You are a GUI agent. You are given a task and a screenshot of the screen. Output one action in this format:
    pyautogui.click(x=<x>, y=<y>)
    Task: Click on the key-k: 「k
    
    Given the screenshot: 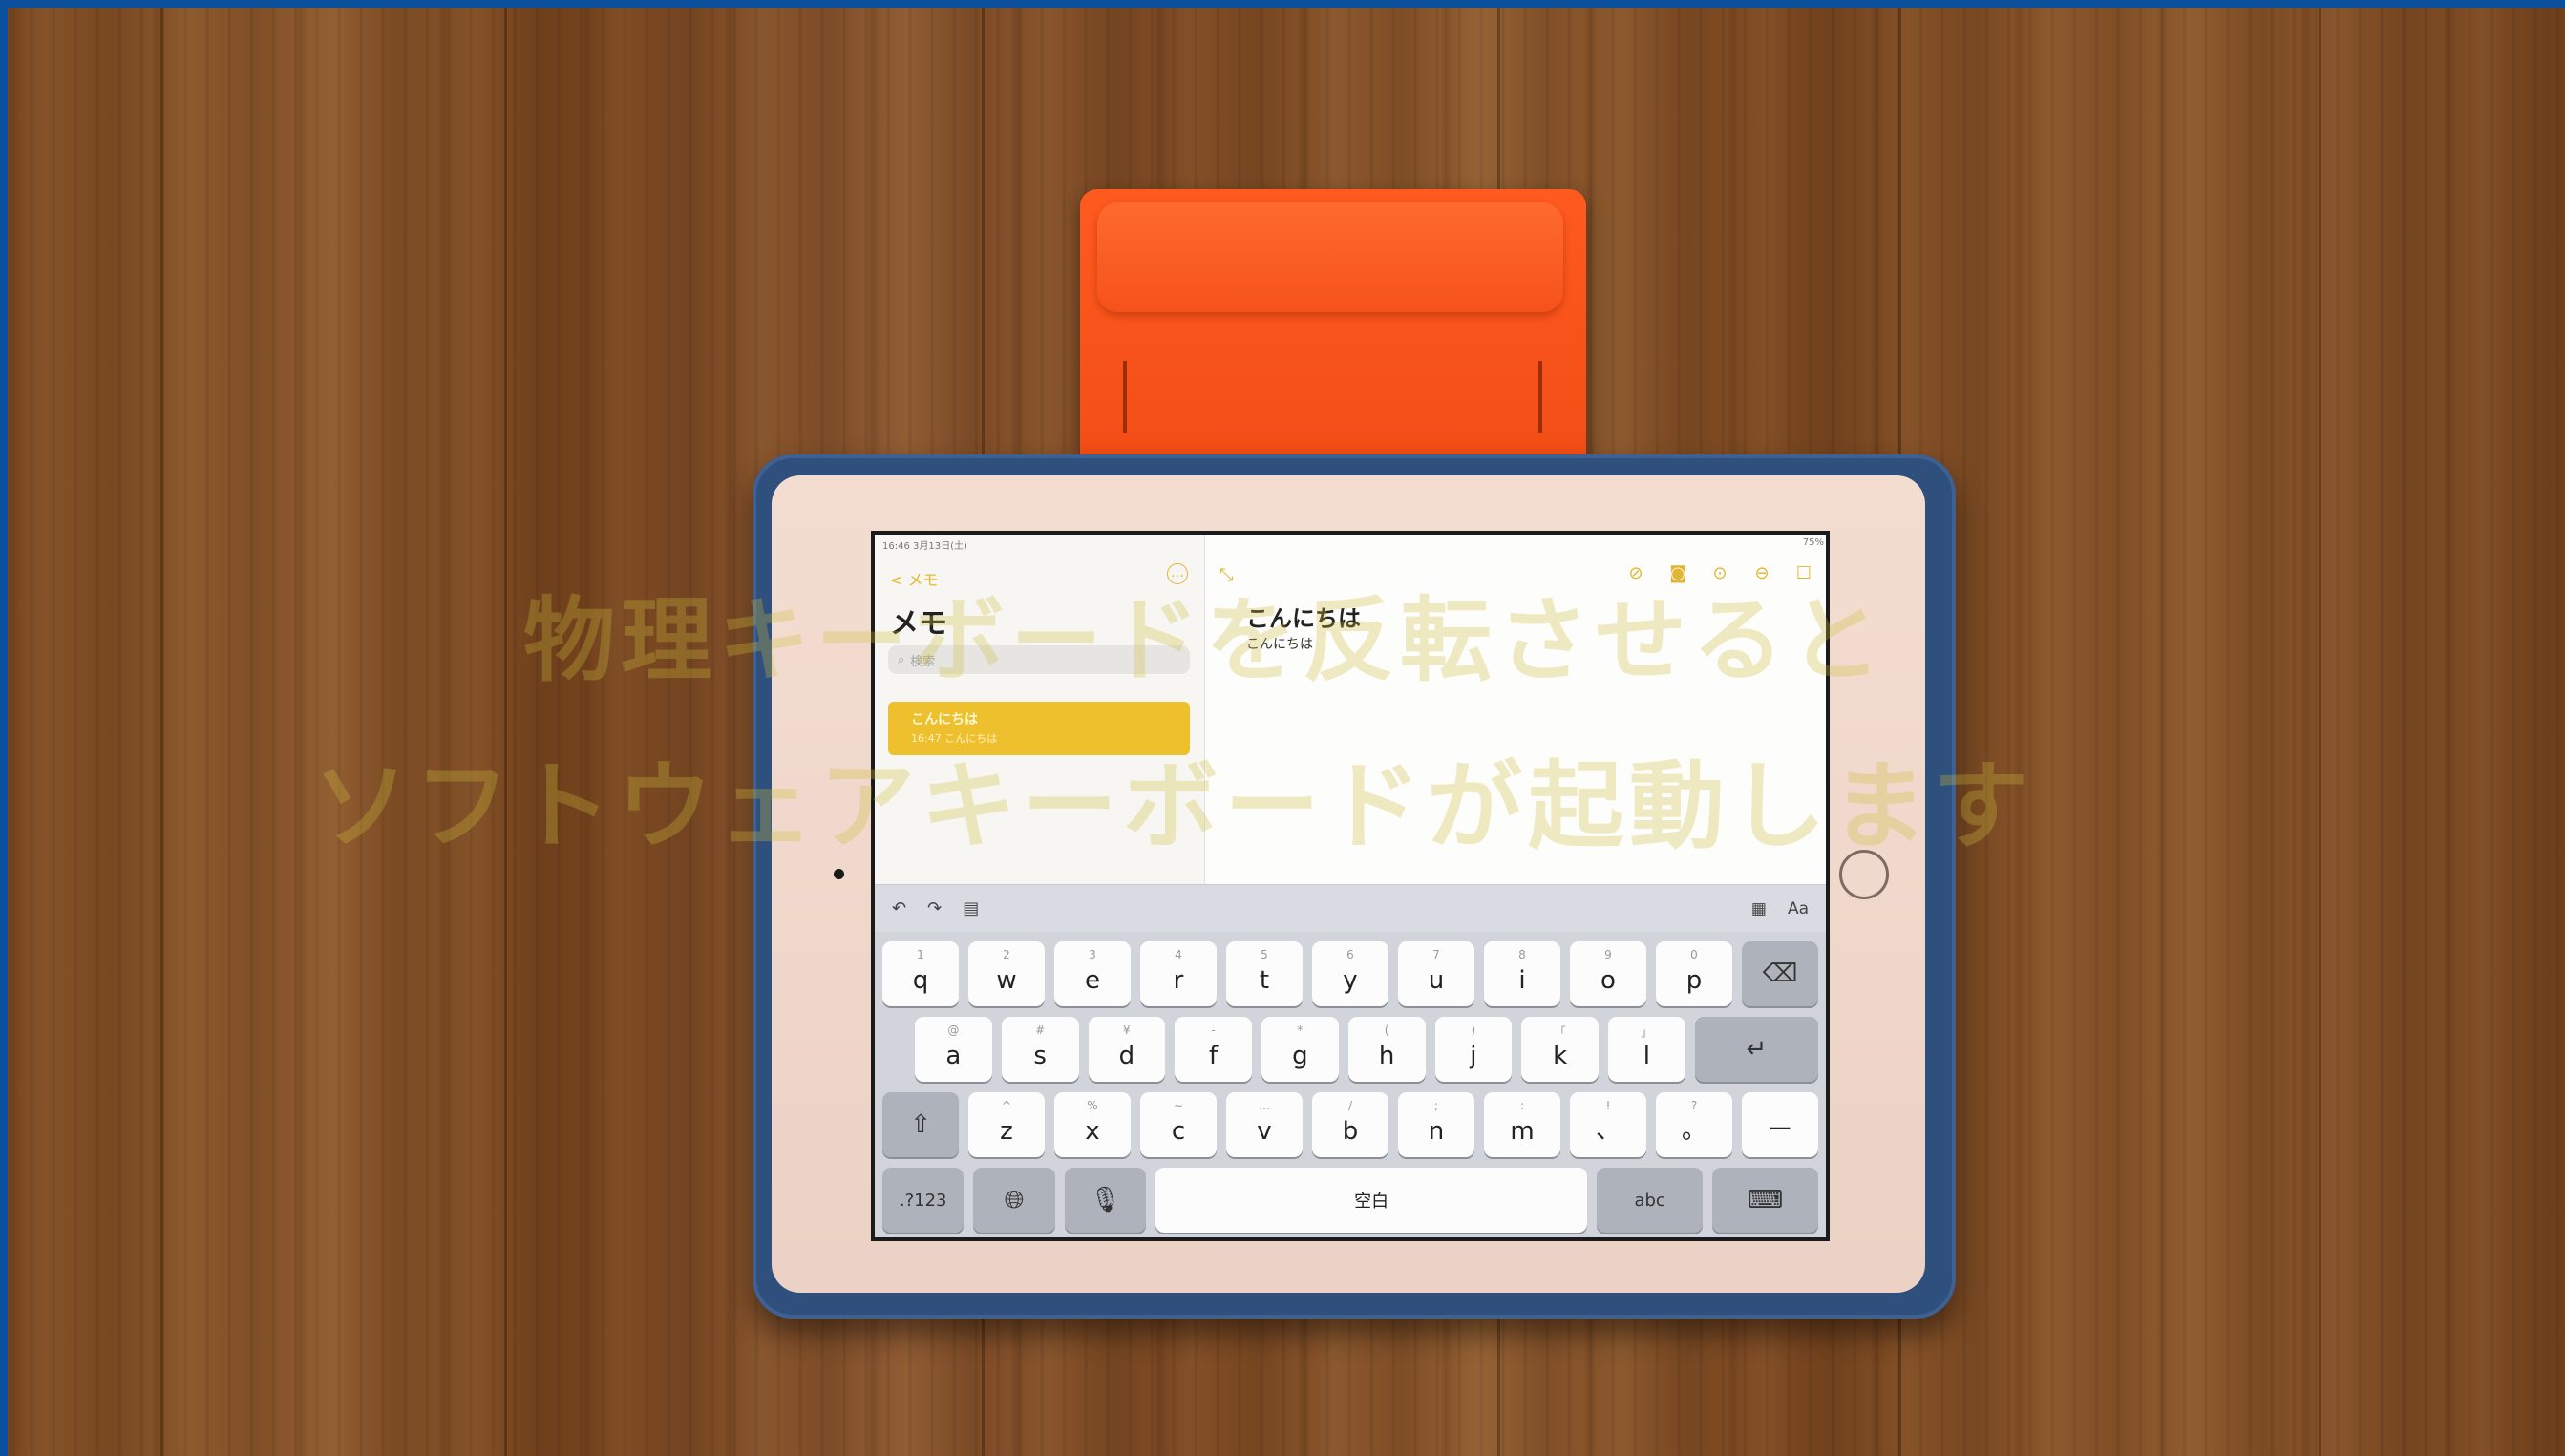 What is the action you would take?
    pyautogui.click(x=1560, y=1049)
    